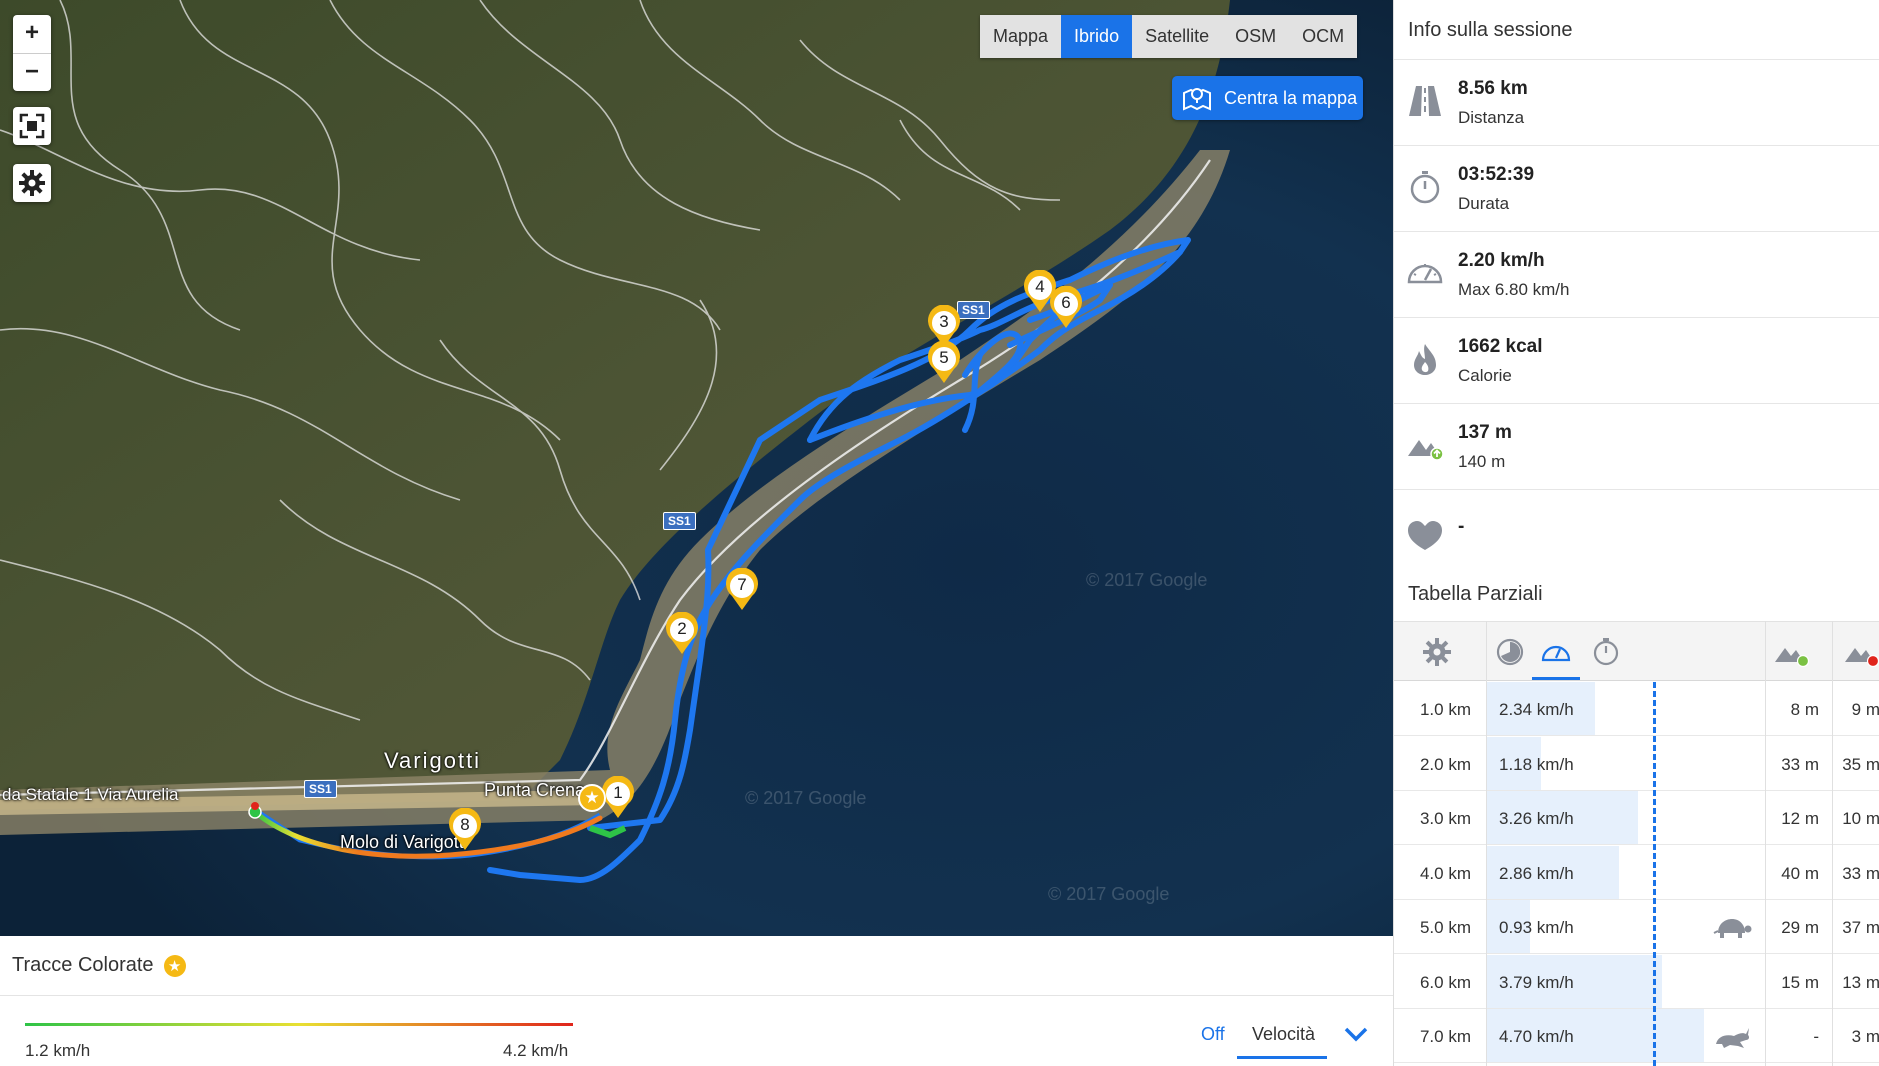  I want to click on fullscreen-button, so click(32, 126).